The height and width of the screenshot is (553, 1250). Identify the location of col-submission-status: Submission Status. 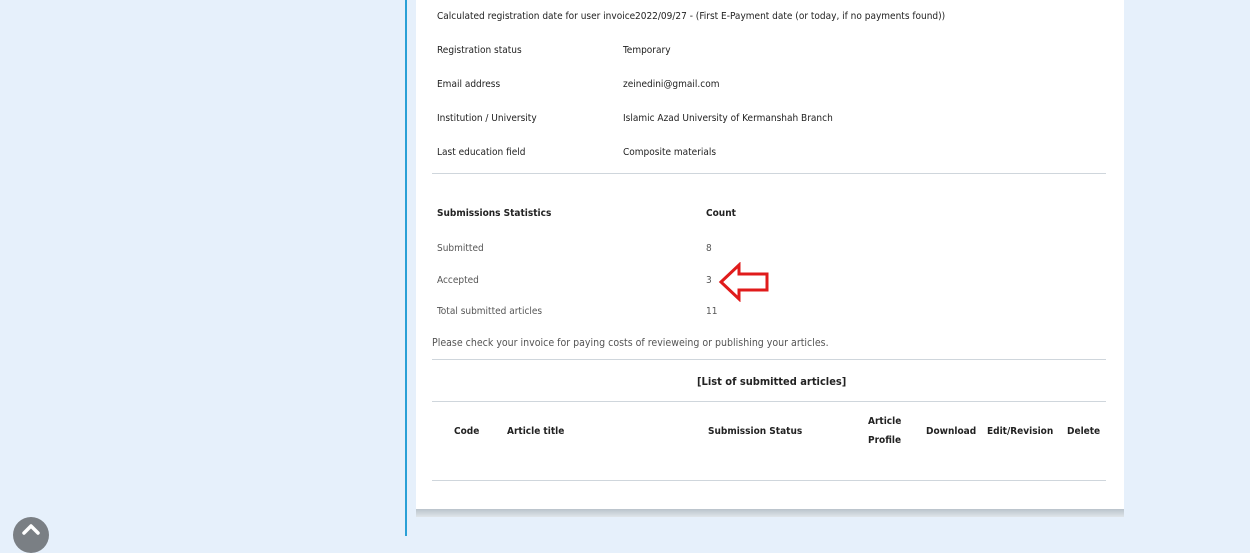
(755, 432).